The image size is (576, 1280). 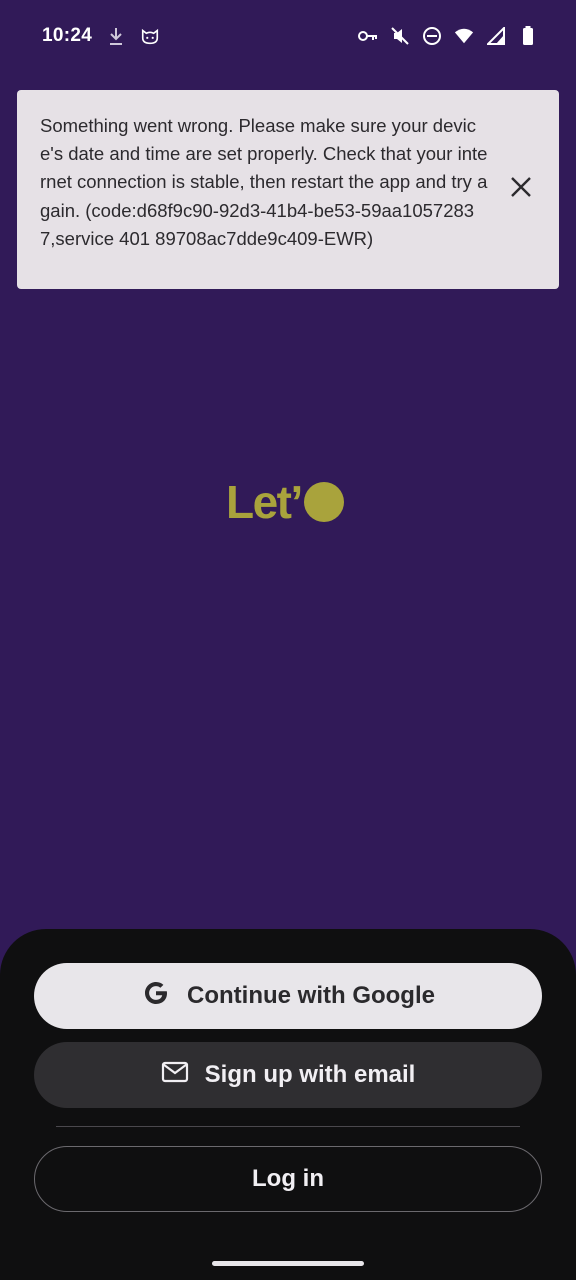 What do you see at coordinates (150, 36) in the screenshot?
I see `cat-icon` at bounding box center [150, 36].